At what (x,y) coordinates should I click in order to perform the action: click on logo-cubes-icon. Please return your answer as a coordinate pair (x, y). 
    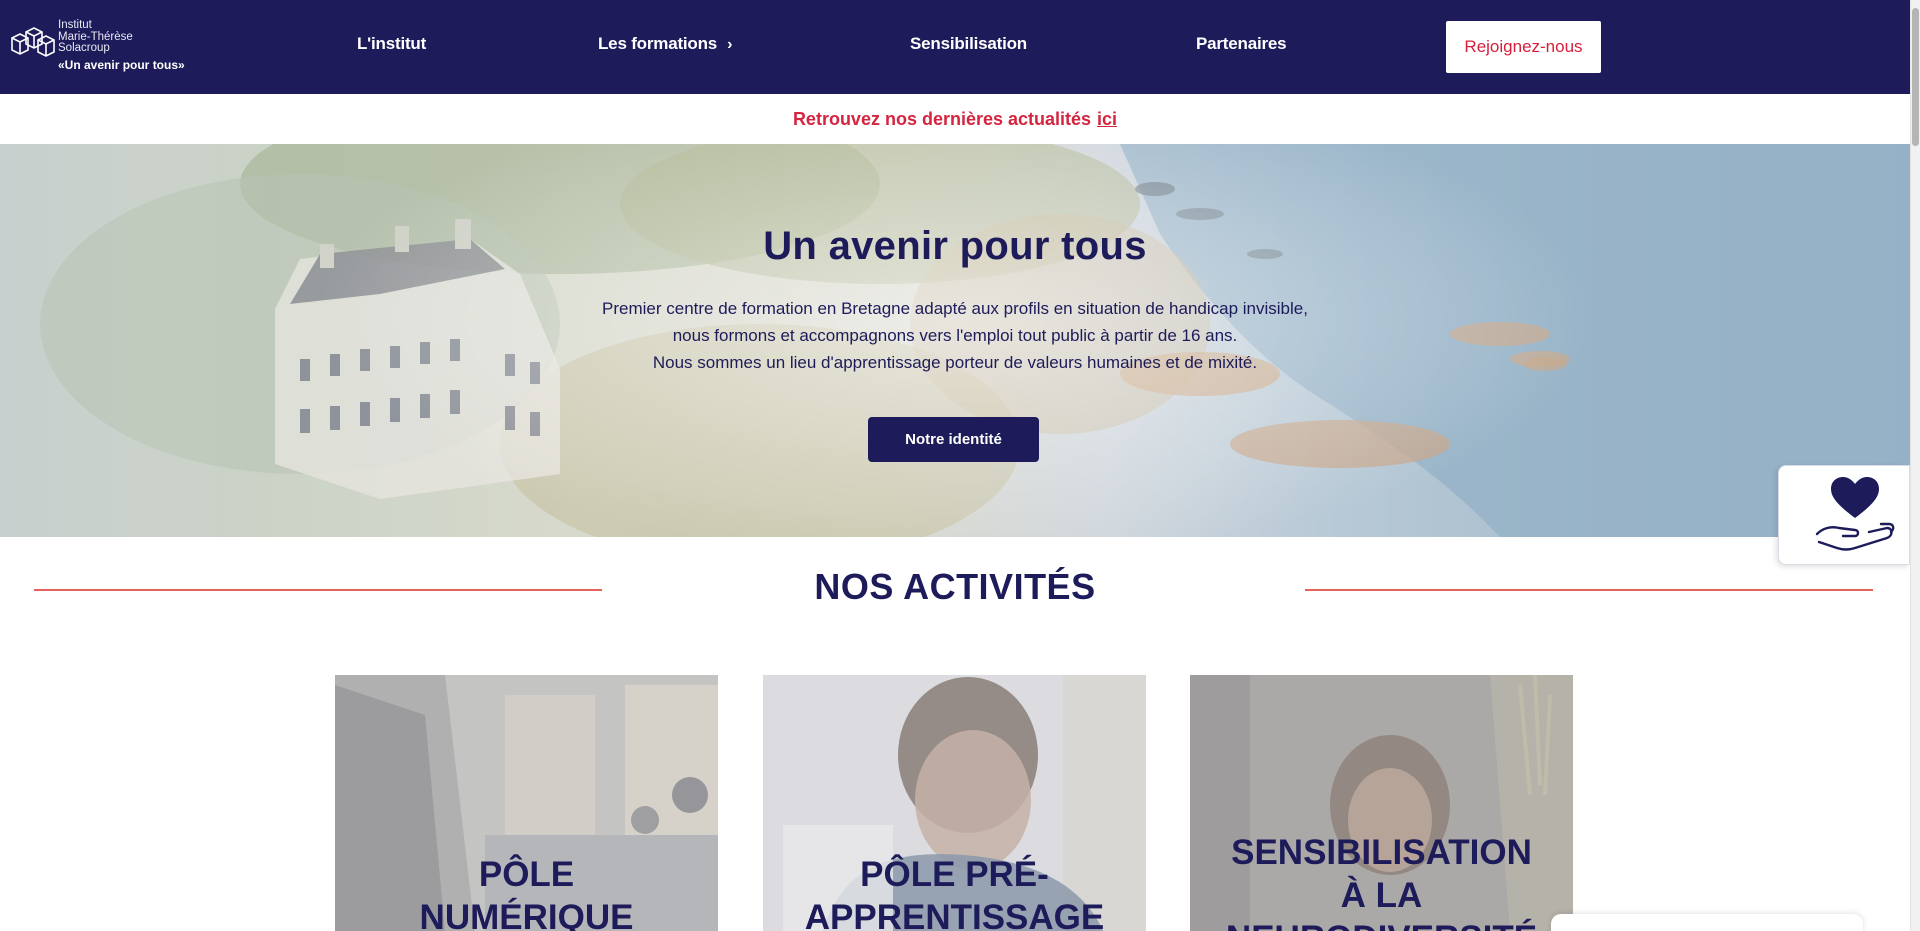
    Looking at the image, I should click on (33, 42).